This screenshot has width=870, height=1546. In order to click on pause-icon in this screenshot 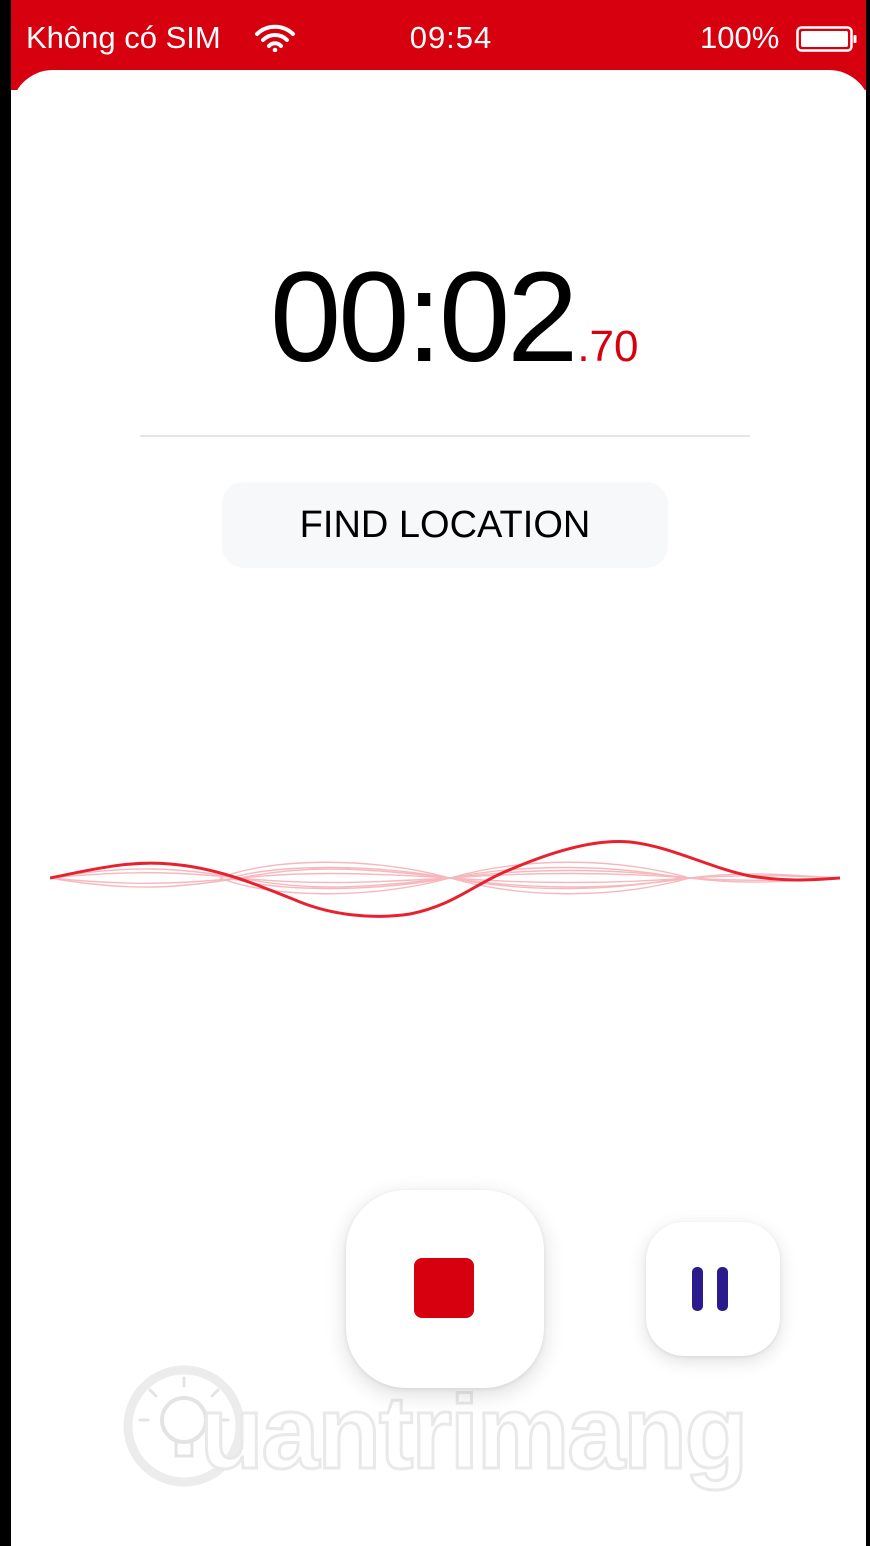, I will do `click(713, 1289)`.